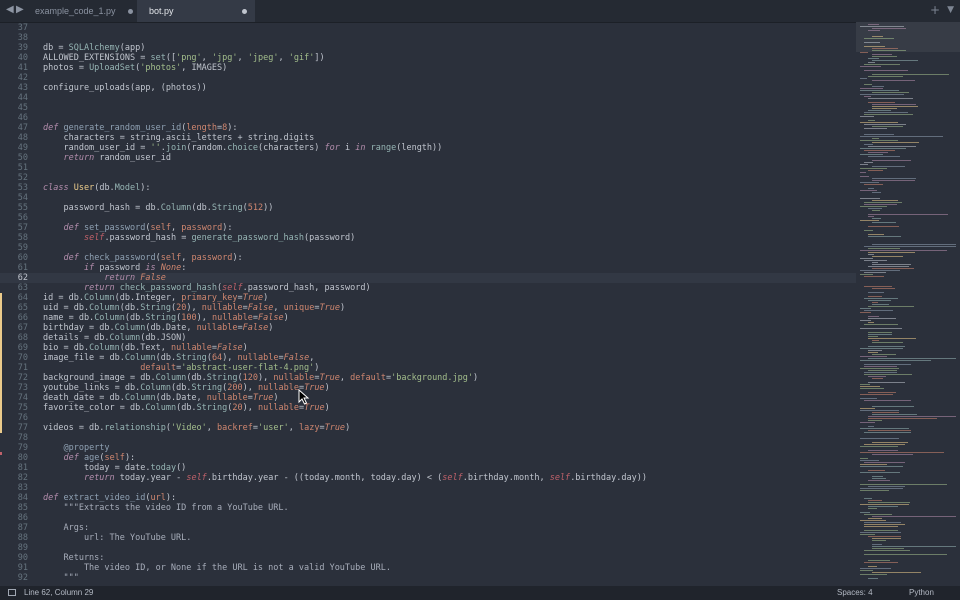 This screenshot has width=960, height=600. I want to click on code-line: 62 return False, so click(428, 278).